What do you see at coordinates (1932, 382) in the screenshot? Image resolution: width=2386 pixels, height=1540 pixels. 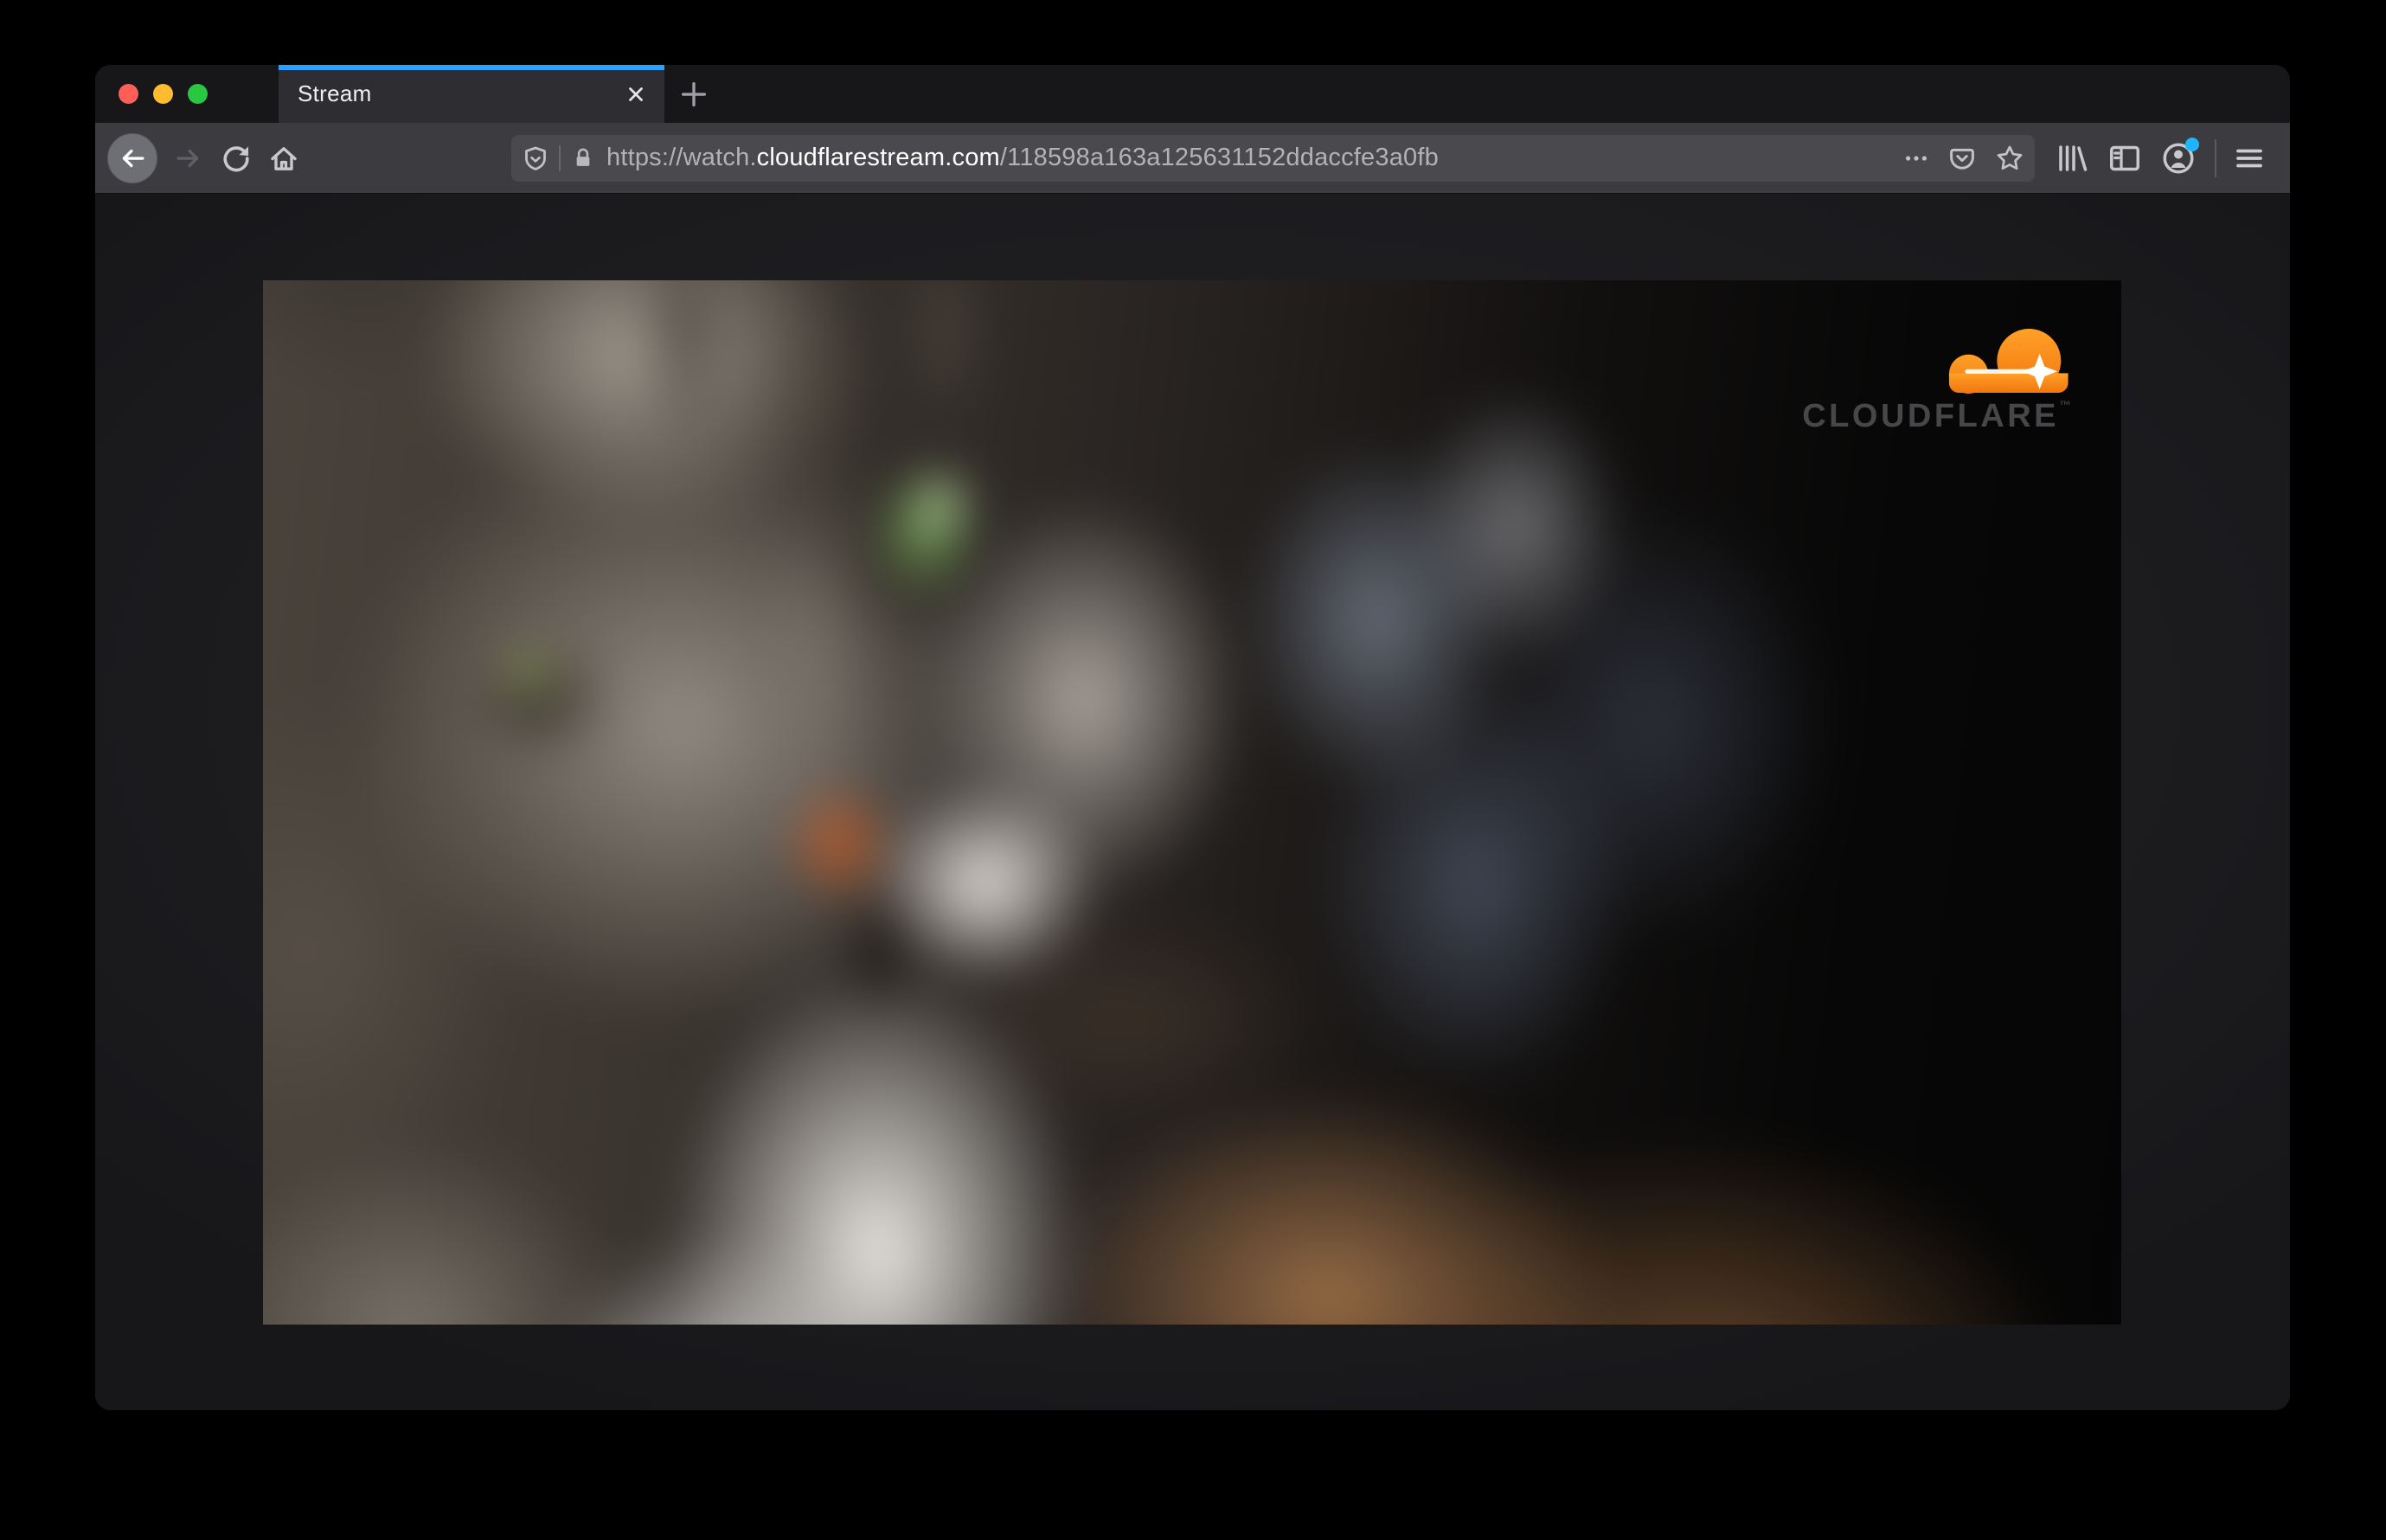 I see `cloudflare-logo: CLOUDFLARE™` at bounding box center [1932, 382].